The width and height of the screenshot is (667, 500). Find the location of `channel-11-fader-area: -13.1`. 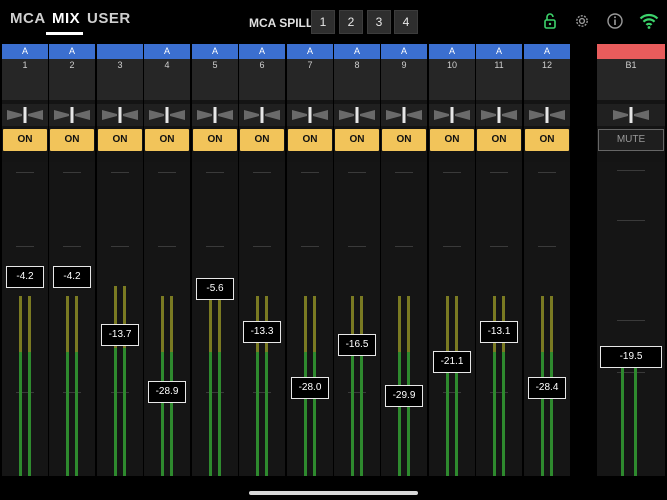

channel-11-fader-area: -13.1 is located at coordinates (499, 319).